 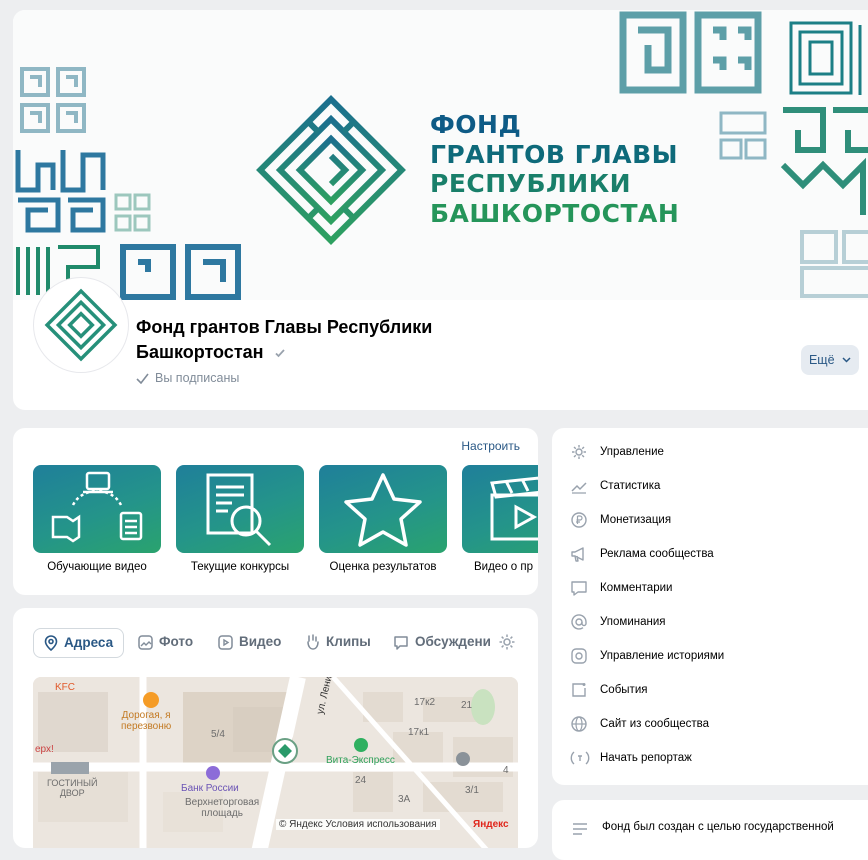 What do you see at coordinates (662, 656) in the screenshot?
I see `menu-item-label: Управление историями` at bounding box center [662, 656].